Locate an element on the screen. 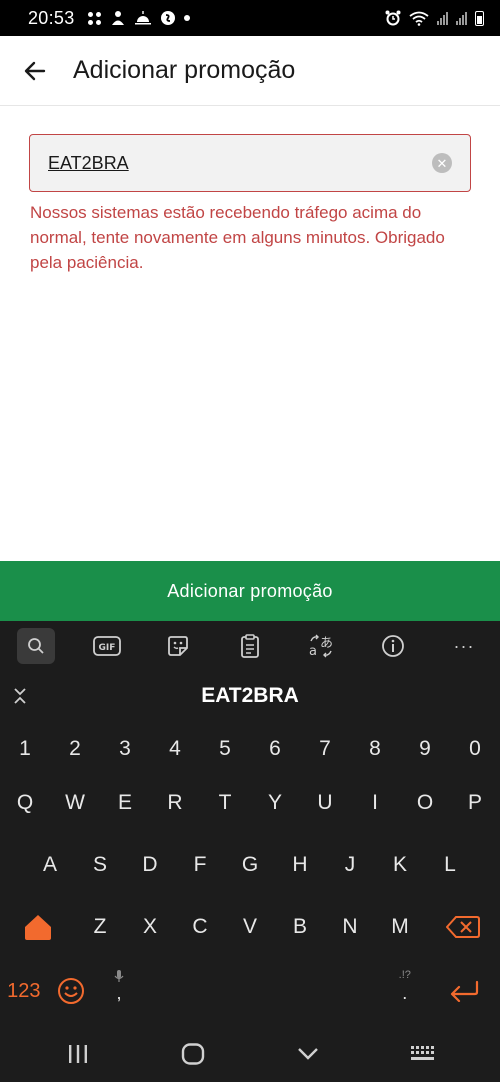 This screenshot has height=1082, width=500. sunrise-icon is located at coordinates (142, 18).